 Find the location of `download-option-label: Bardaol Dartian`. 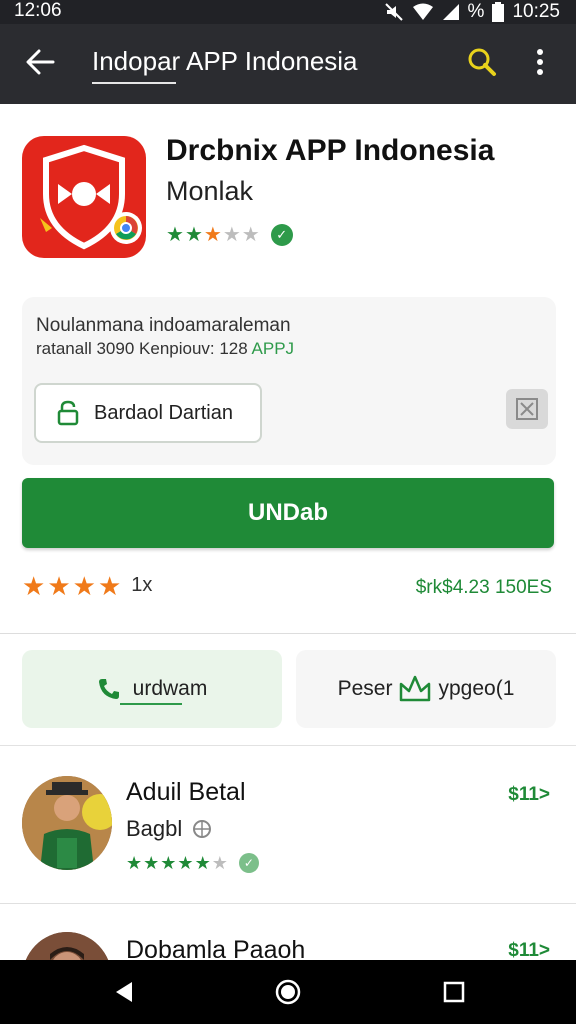

download-option-label: Bardaol Dartian is located at coordinates (163, 412).